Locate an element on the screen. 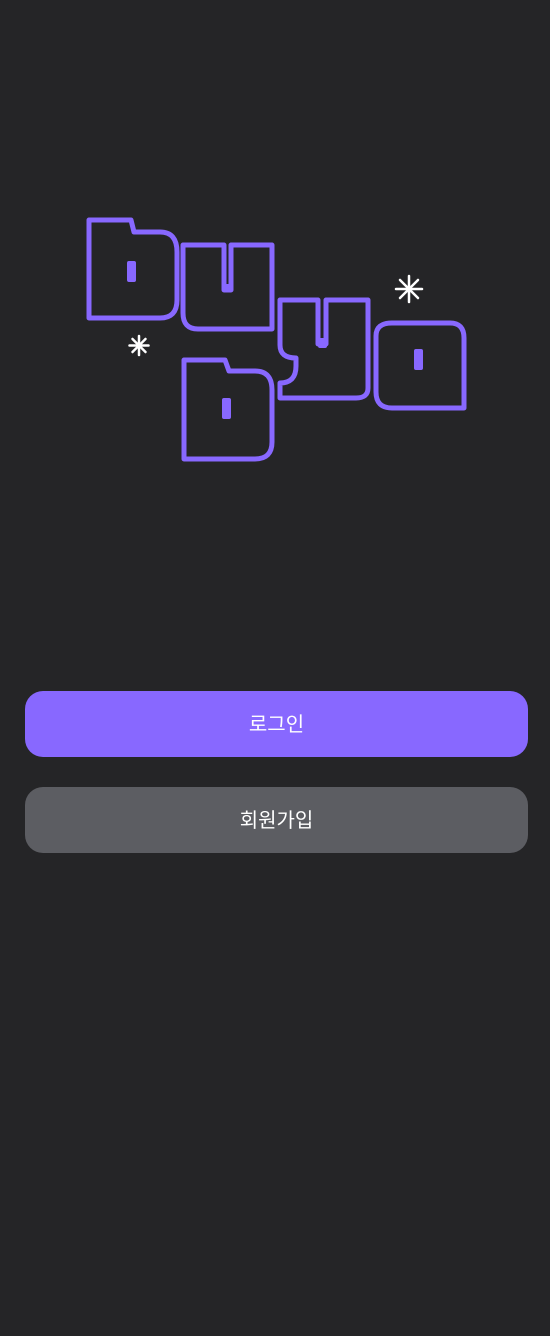  logo-letter-y is located at coordinates (324, 349).